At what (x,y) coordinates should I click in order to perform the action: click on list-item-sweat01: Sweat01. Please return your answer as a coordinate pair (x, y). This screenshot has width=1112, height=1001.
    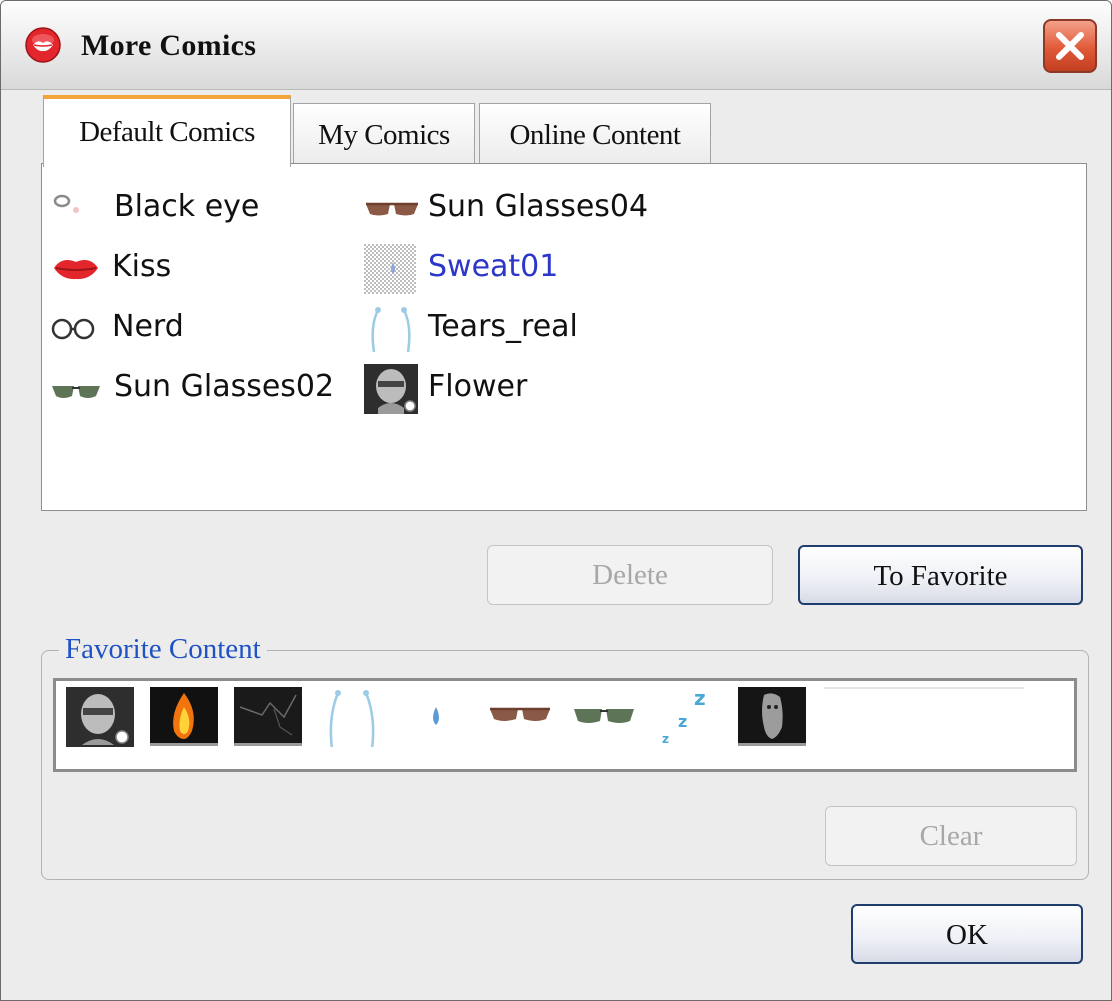
    Looking at the image, I should click on (534, 269).